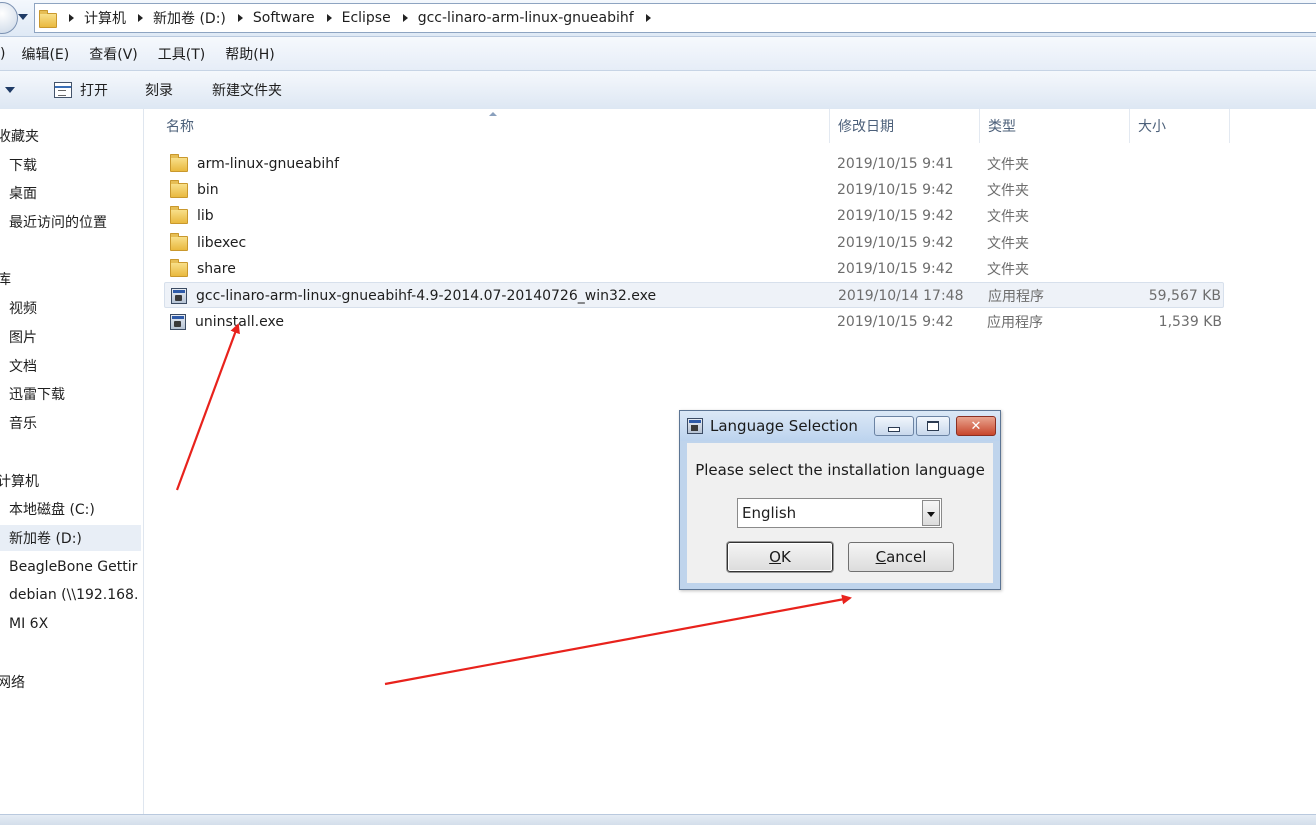 The width and height of the screenshot is (1316, 825). What do you see at coordinates (113, 54) in the screenshot?
I see `menu-view: 查看(V)` at bounding box center [113, 54].